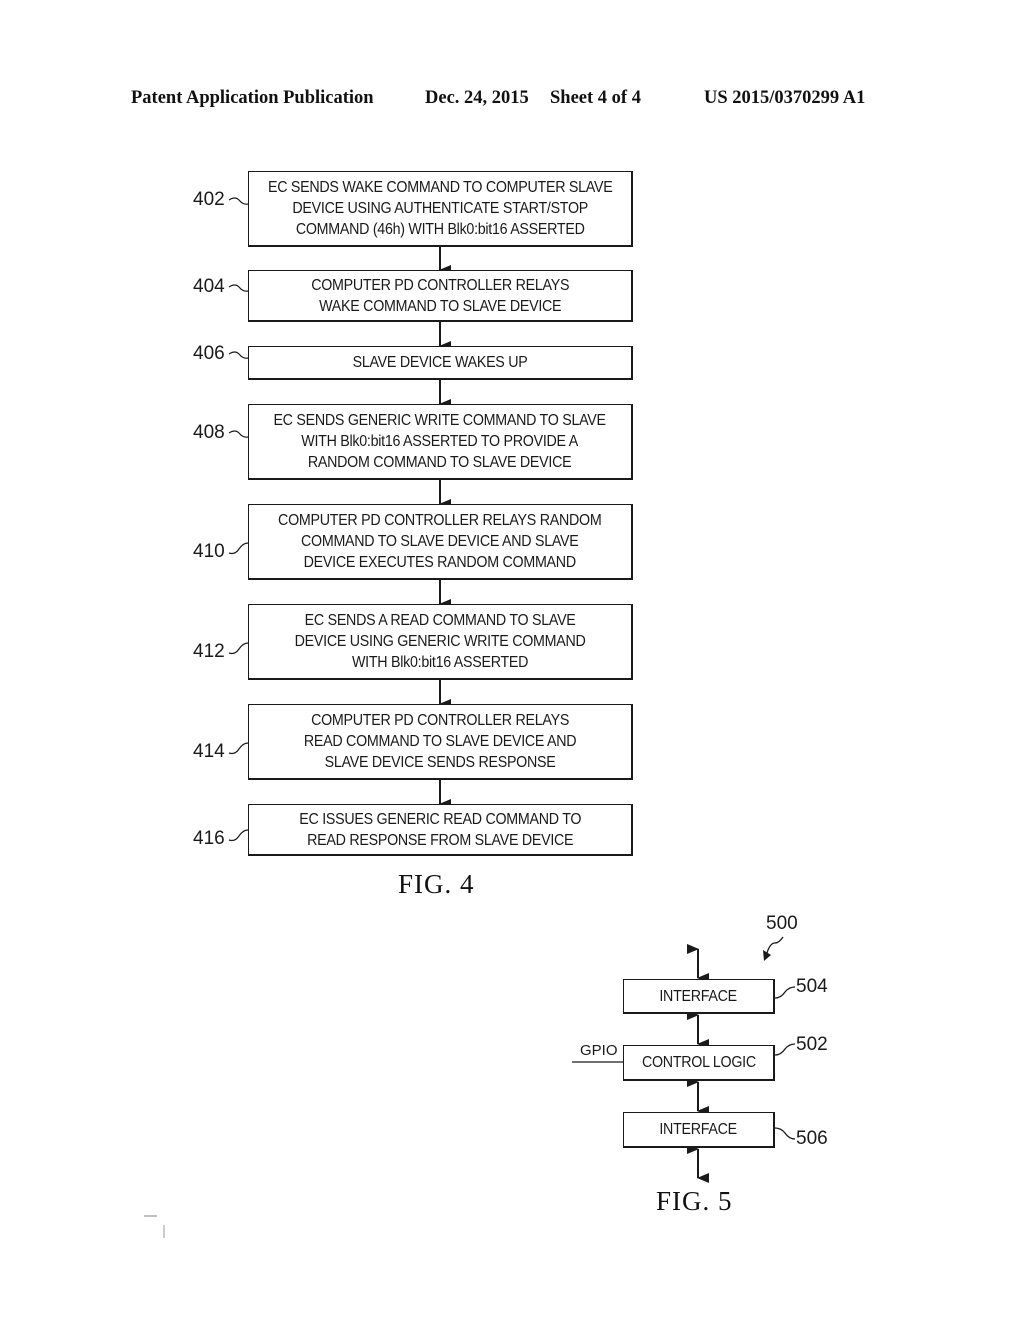 The height and width of the screenshot is (1320, 1024). Describe the element at coordinates (209, 651) in the screenshot. I see `ref-412: 412` at that location.